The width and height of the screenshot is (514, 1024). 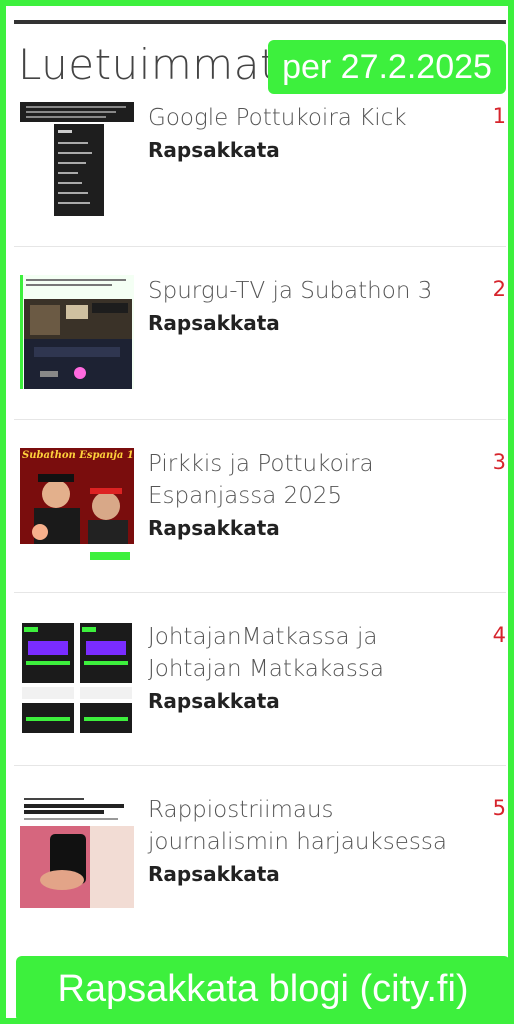 I want to click on screenshot-list-thumbnail-icon, so click(x=77, y=159).